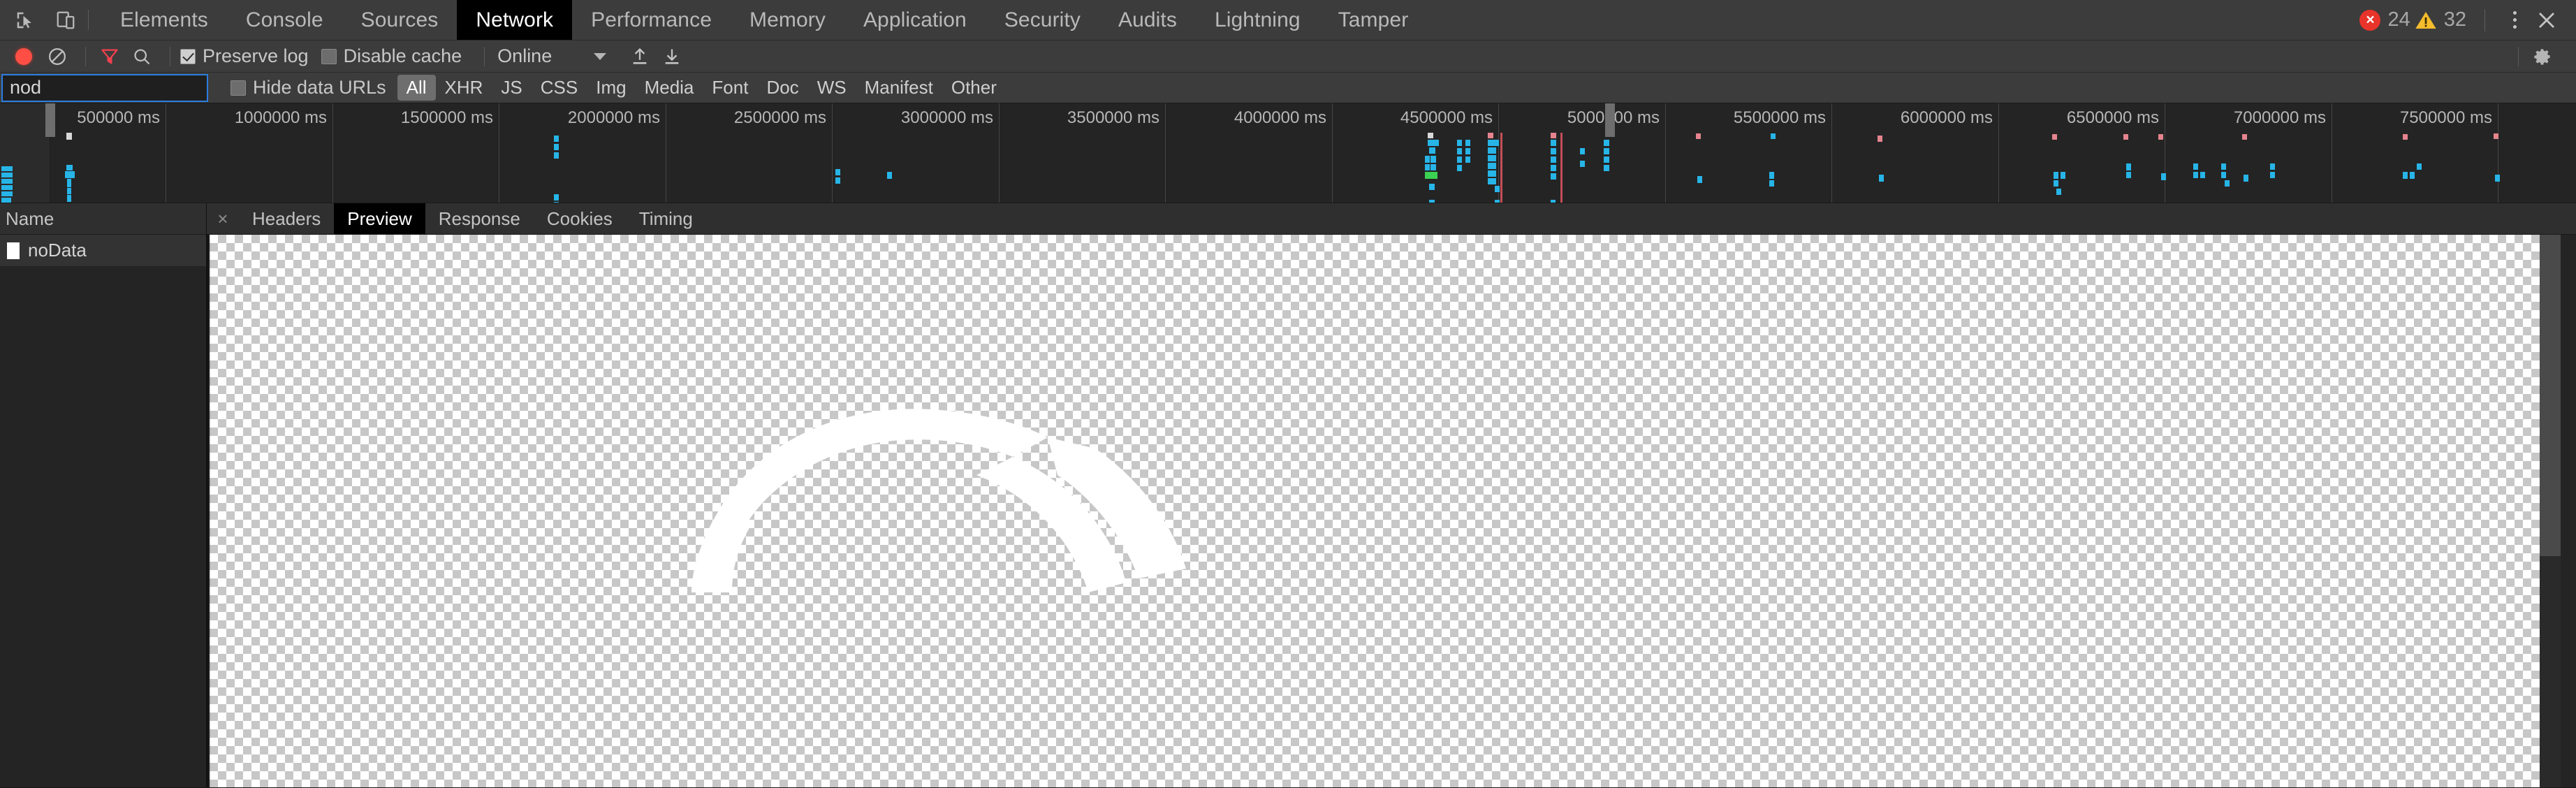 The width and height of the screenshot is (2576, 788). What do you see at coordinates (110, 57) in the screenshot?
I see `filter-icon` at bounding box center [110, 57].